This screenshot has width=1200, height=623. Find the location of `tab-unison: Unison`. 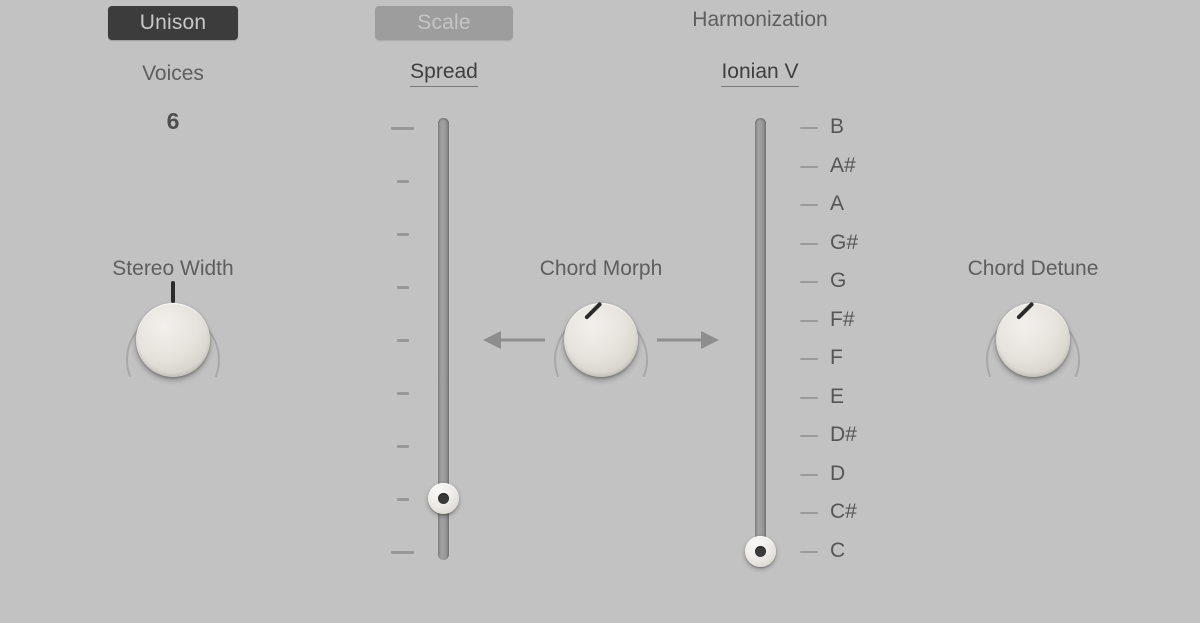

tab-unison: Unison is located at coordinates (173, 23).